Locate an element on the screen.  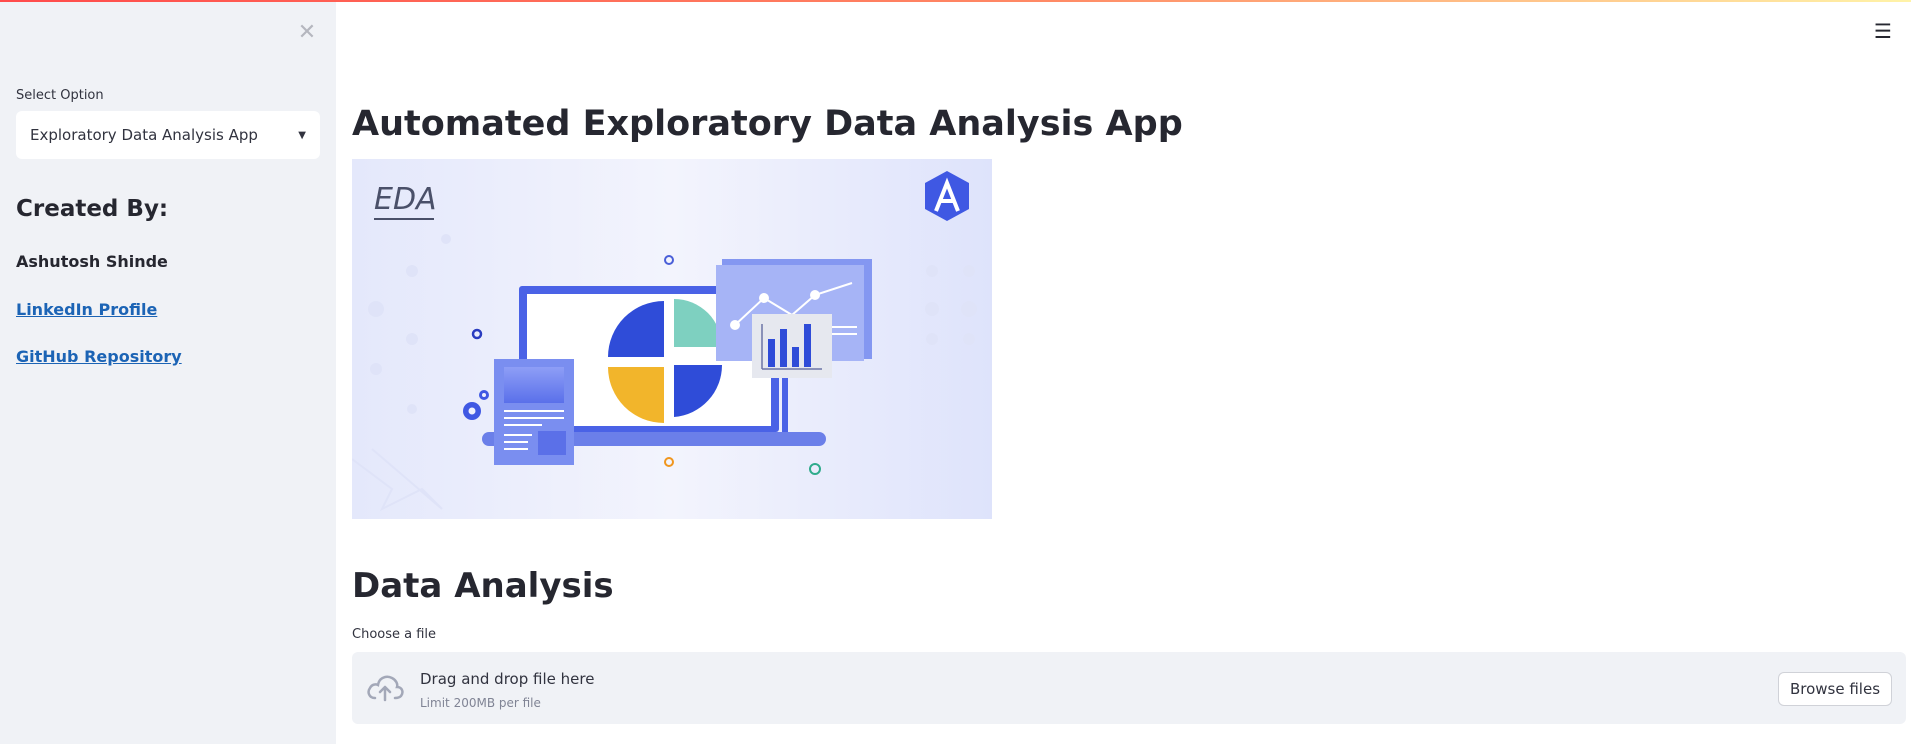
select-option-label: Select Option is located at coordinates (60, 95).